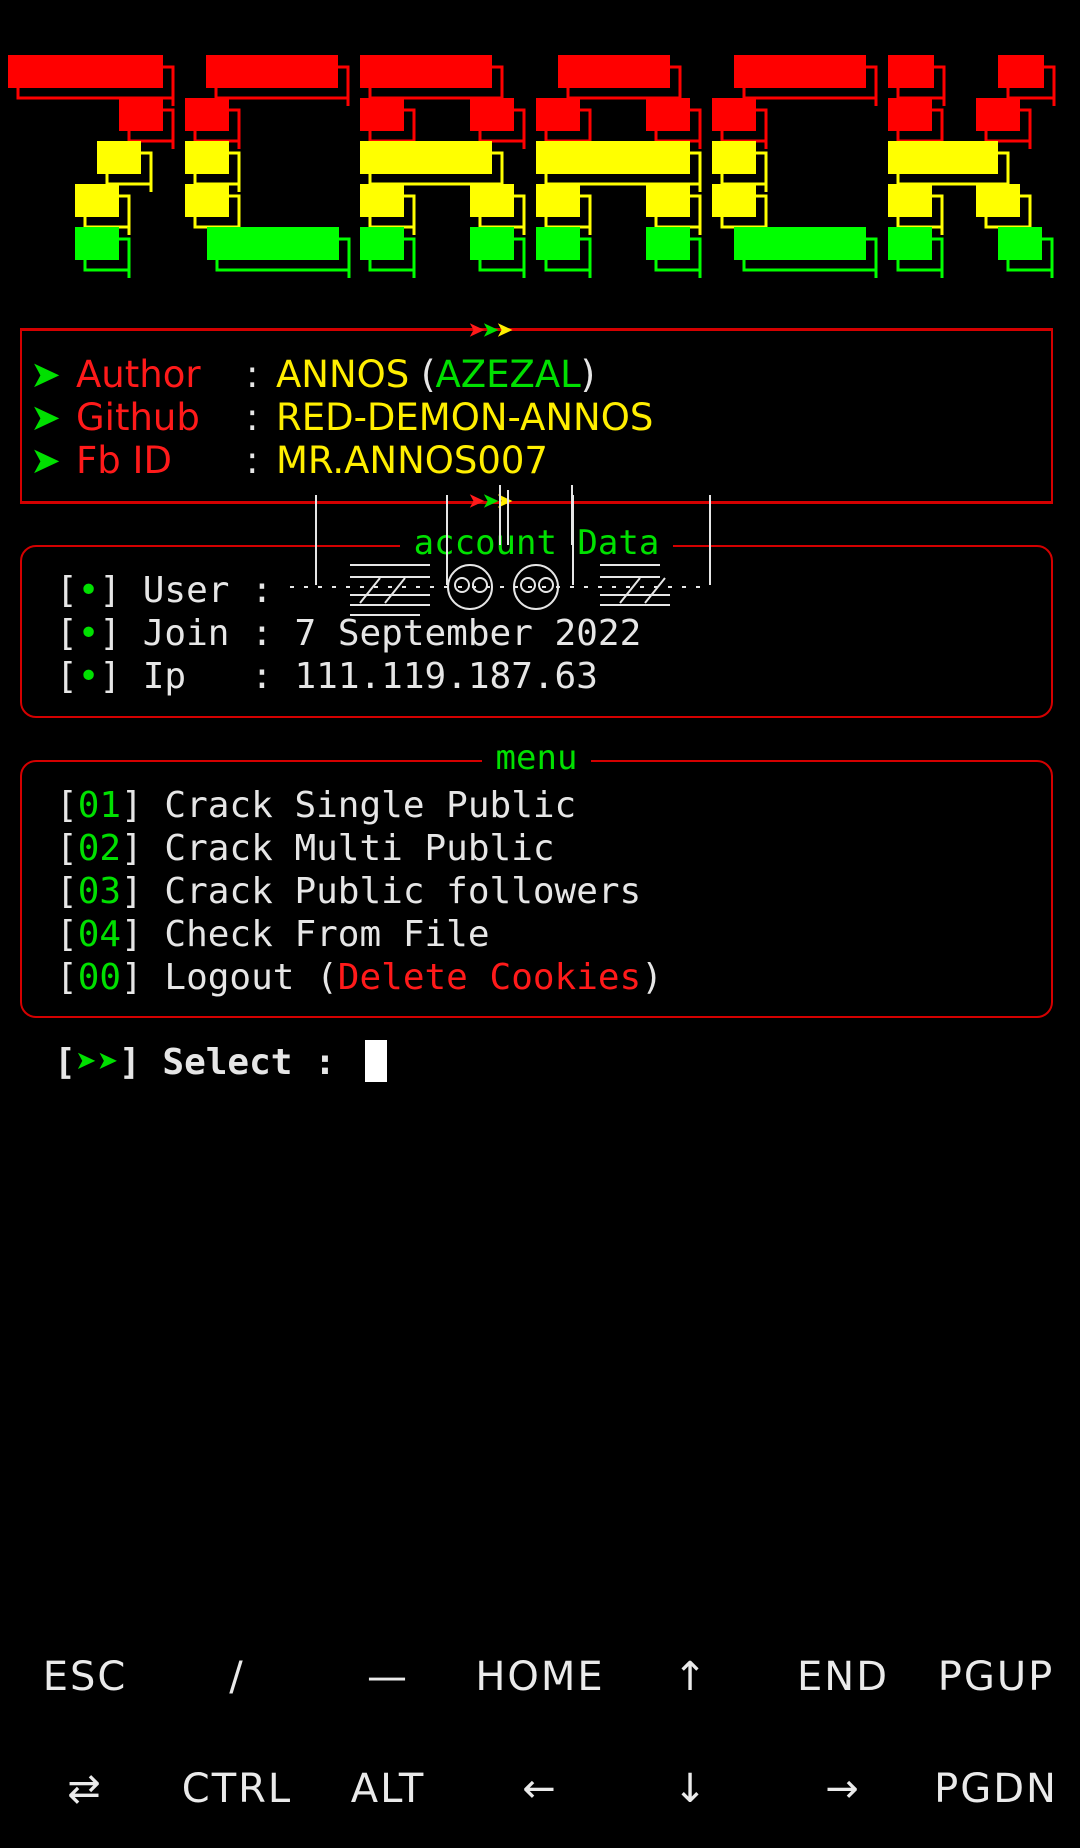  I want to click on menu-item-01: [01] Crack Single Public, so click(316, 805).